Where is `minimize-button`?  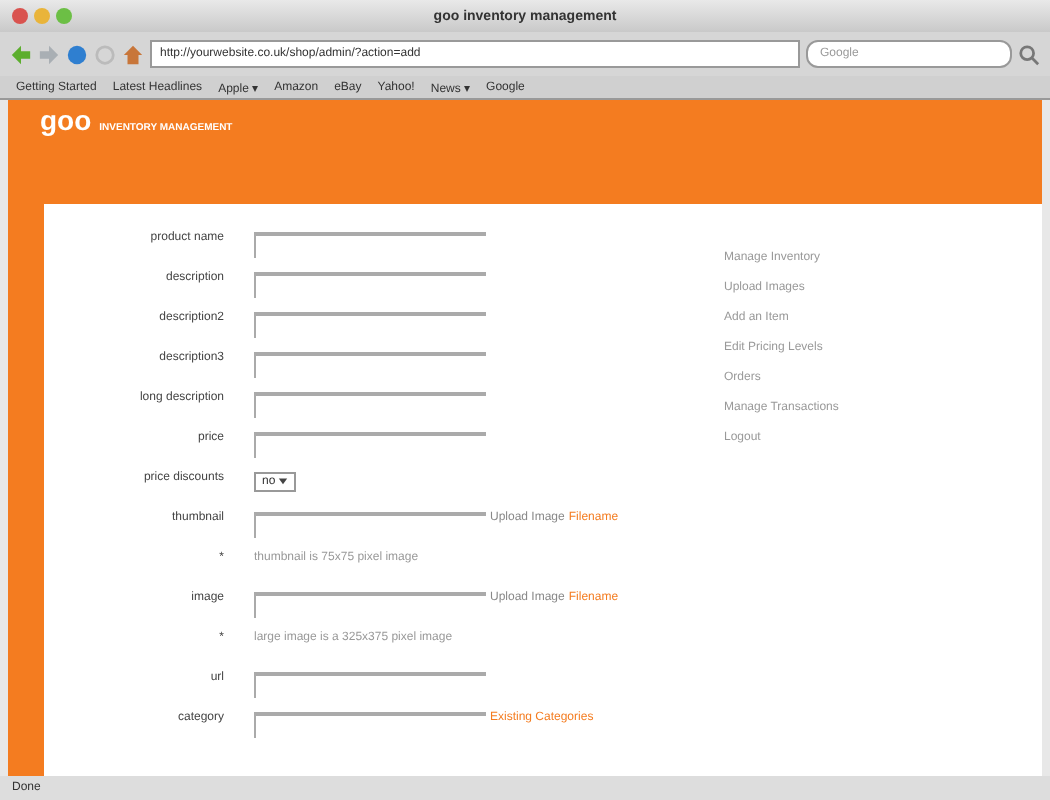 minimize-button is located at coordinates (42, 16).